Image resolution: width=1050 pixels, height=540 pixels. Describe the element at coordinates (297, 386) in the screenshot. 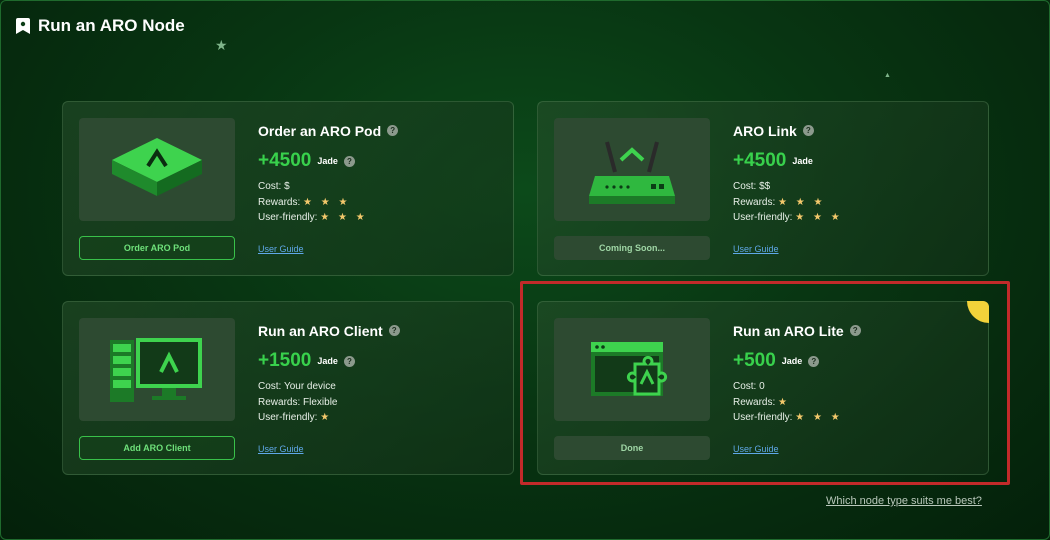

I see `cost-text: Cost: Your device` at that location.